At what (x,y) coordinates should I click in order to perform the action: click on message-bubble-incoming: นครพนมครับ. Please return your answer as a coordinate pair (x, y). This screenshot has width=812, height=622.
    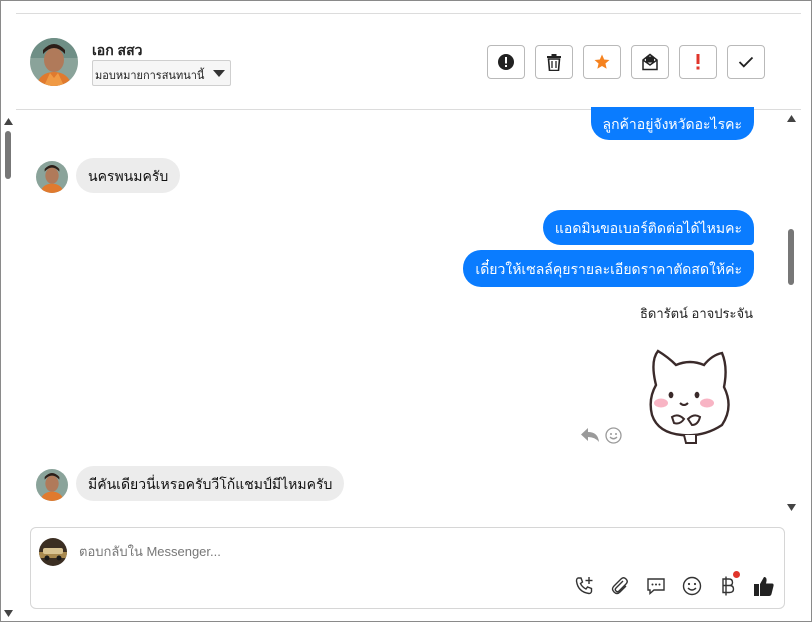
    Looking at the image, I should click on (128, 175).